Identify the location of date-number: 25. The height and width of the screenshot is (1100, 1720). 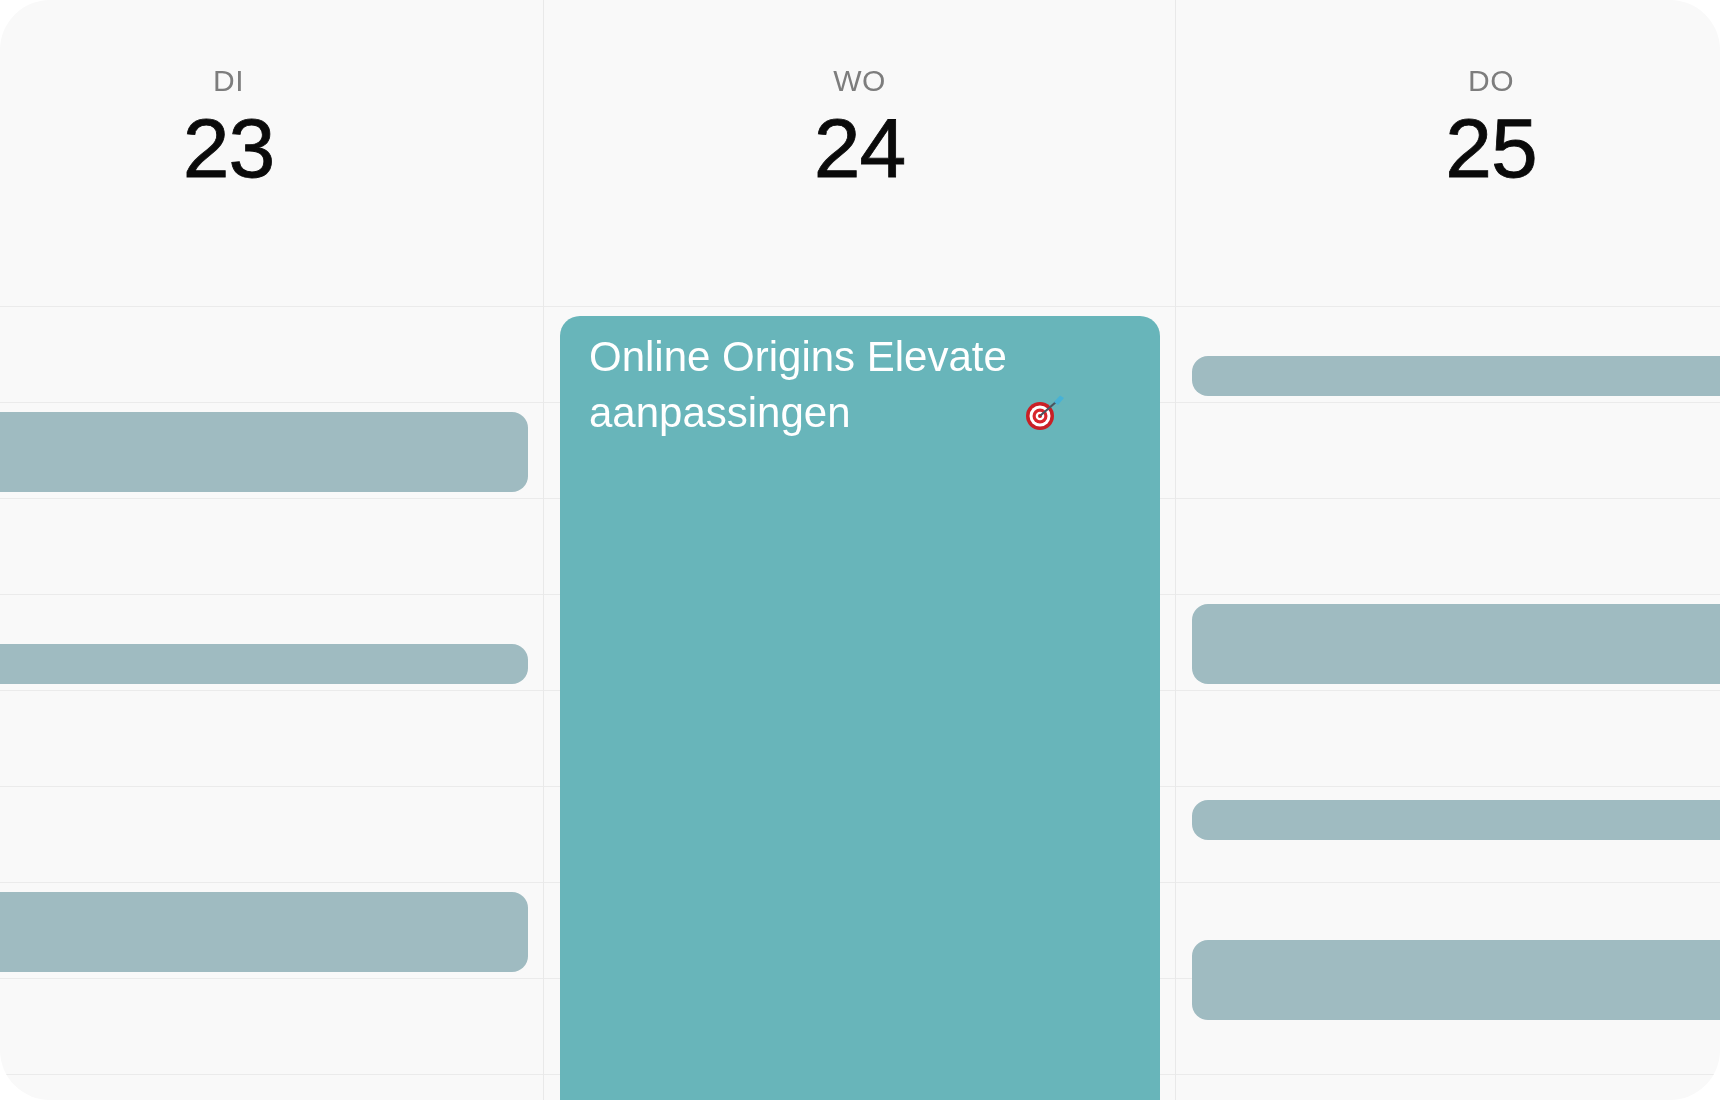
(1491, 148).